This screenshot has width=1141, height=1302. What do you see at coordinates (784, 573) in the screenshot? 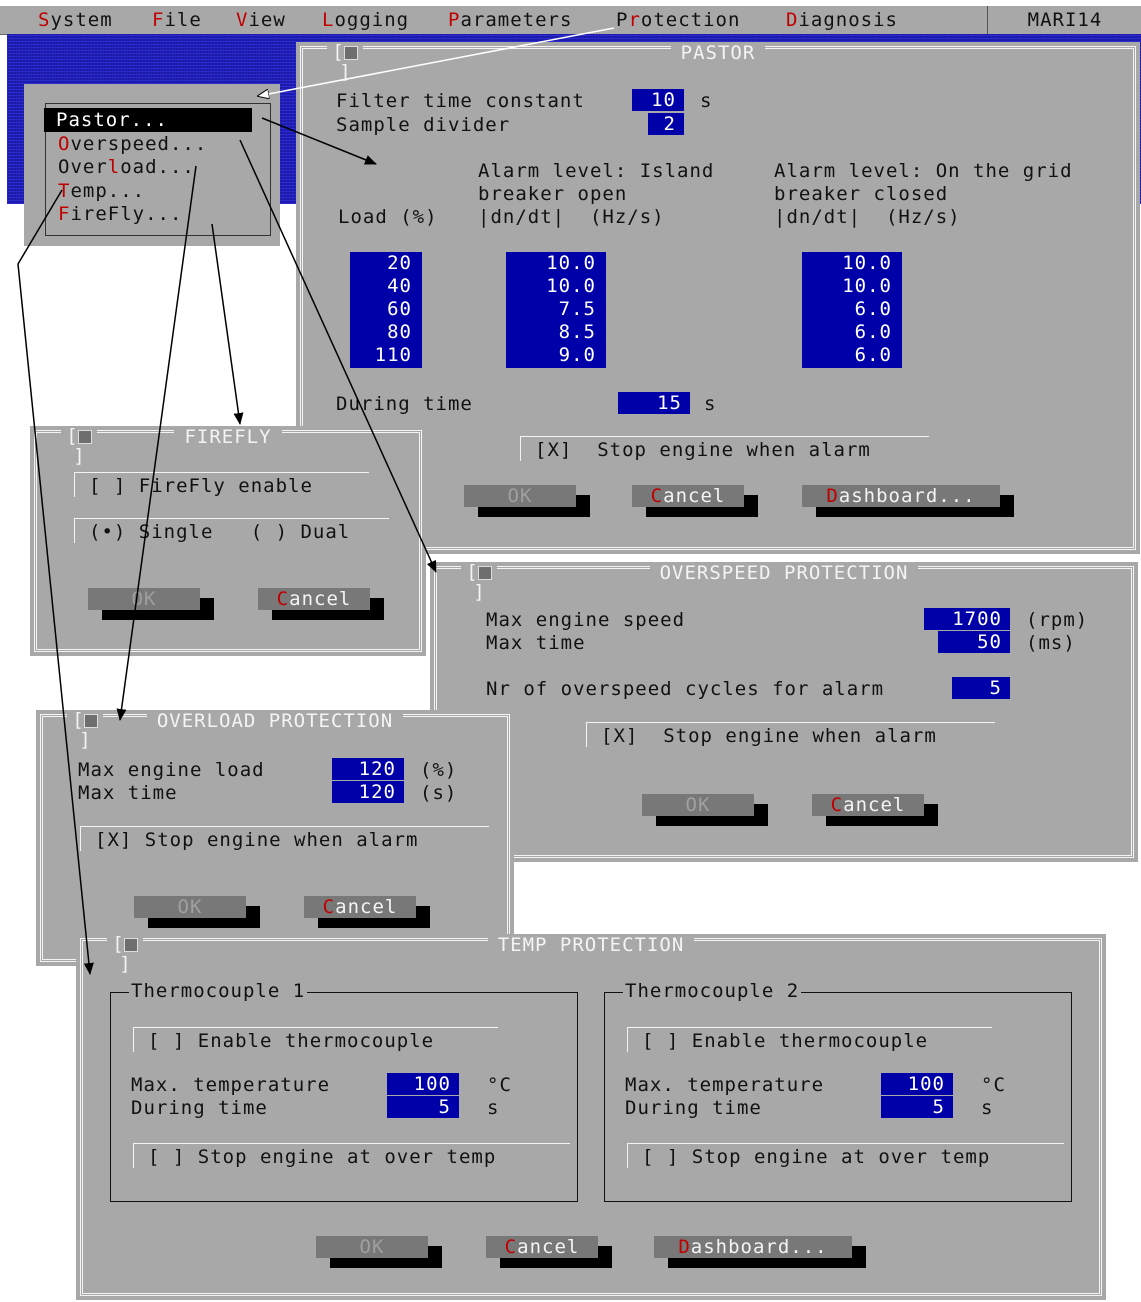
I see `window-title: OVERSPEED PROTECTION` at bounding box center [784, 573].